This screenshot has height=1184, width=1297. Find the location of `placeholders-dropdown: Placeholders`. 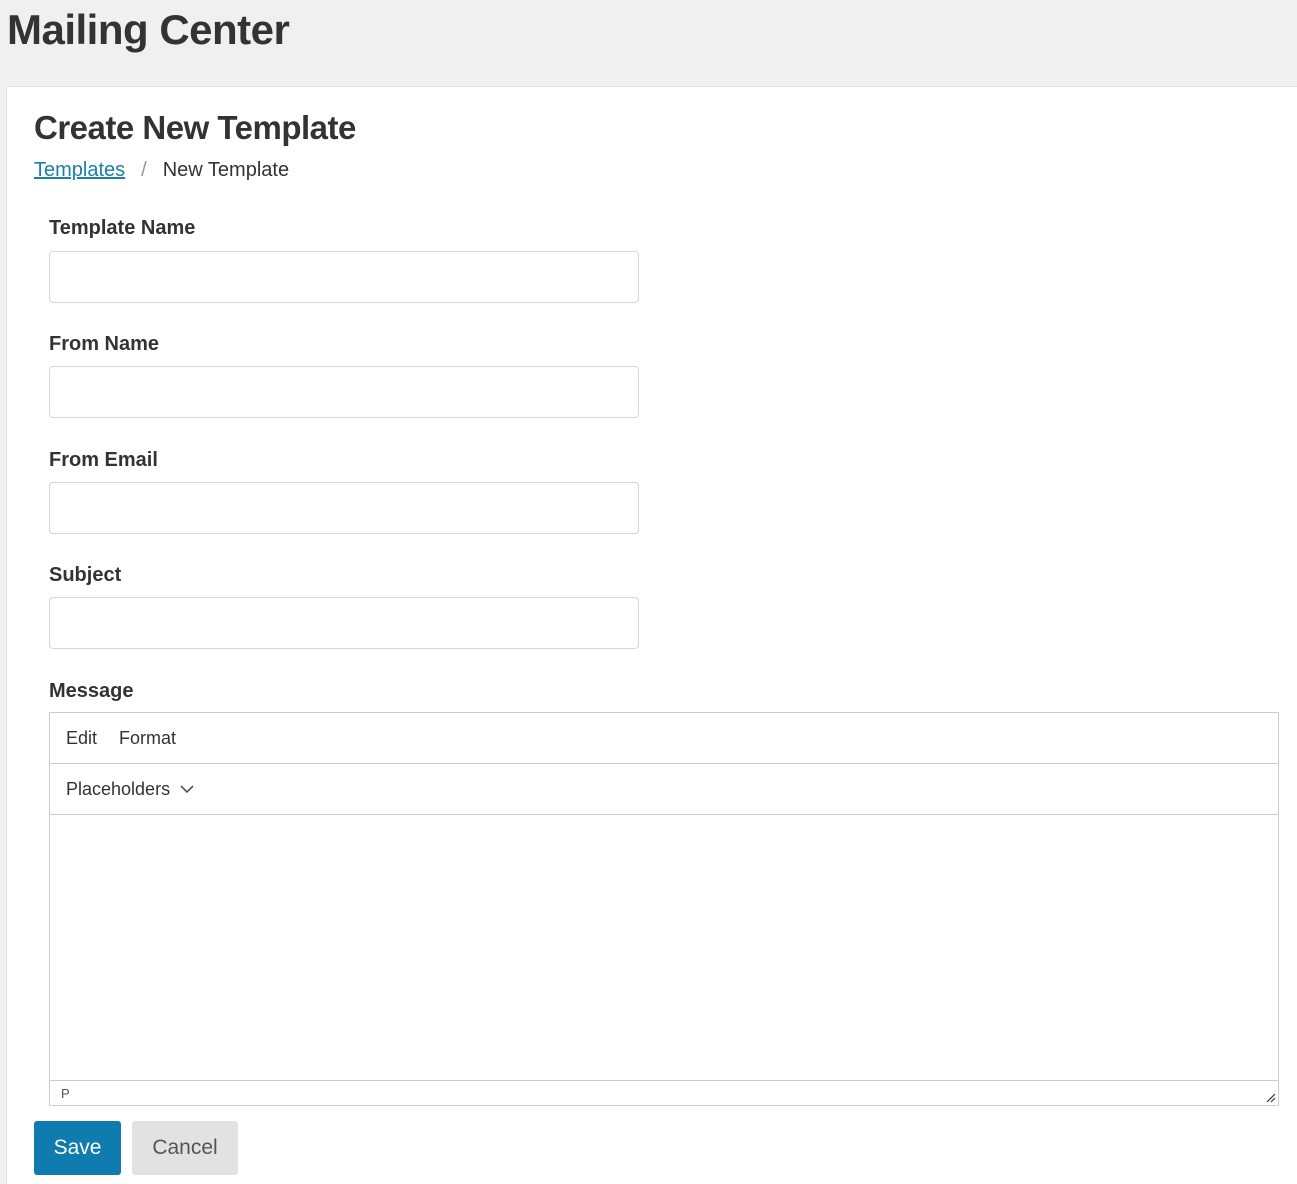

placeholders-dropdown: Placeholders is located at coordinates (130, 789).